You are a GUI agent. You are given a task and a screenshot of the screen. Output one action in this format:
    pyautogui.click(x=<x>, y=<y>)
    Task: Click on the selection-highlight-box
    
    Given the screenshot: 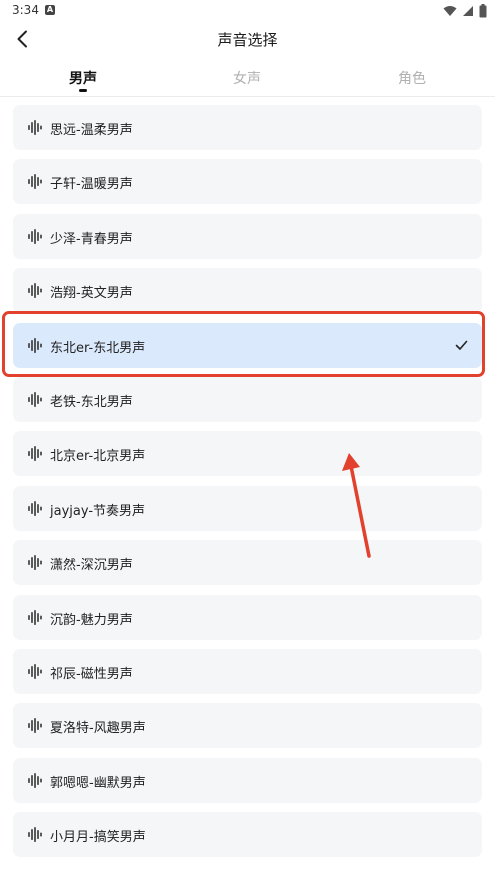 What is the action you would take?
    pyautogui.click(x=243, y=344)
    